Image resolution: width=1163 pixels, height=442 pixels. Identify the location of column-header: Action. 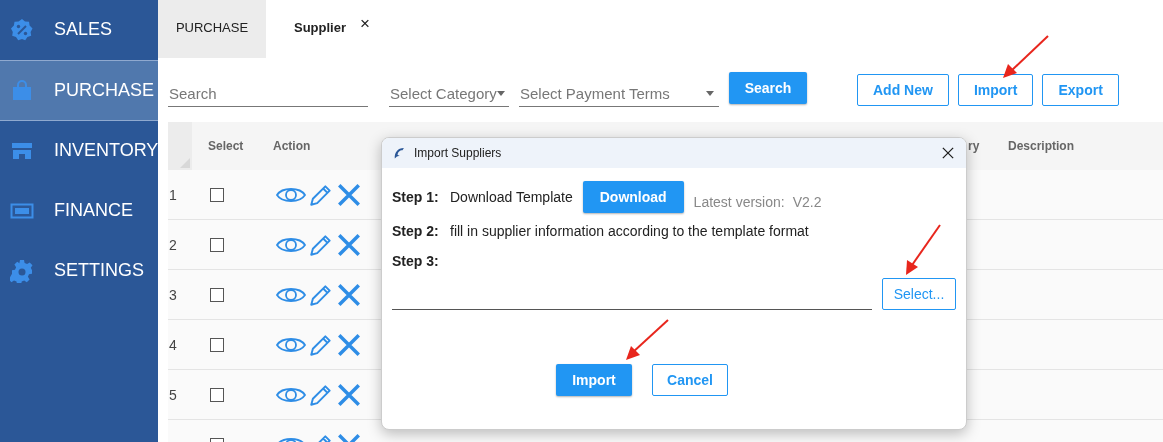
(292, 146).